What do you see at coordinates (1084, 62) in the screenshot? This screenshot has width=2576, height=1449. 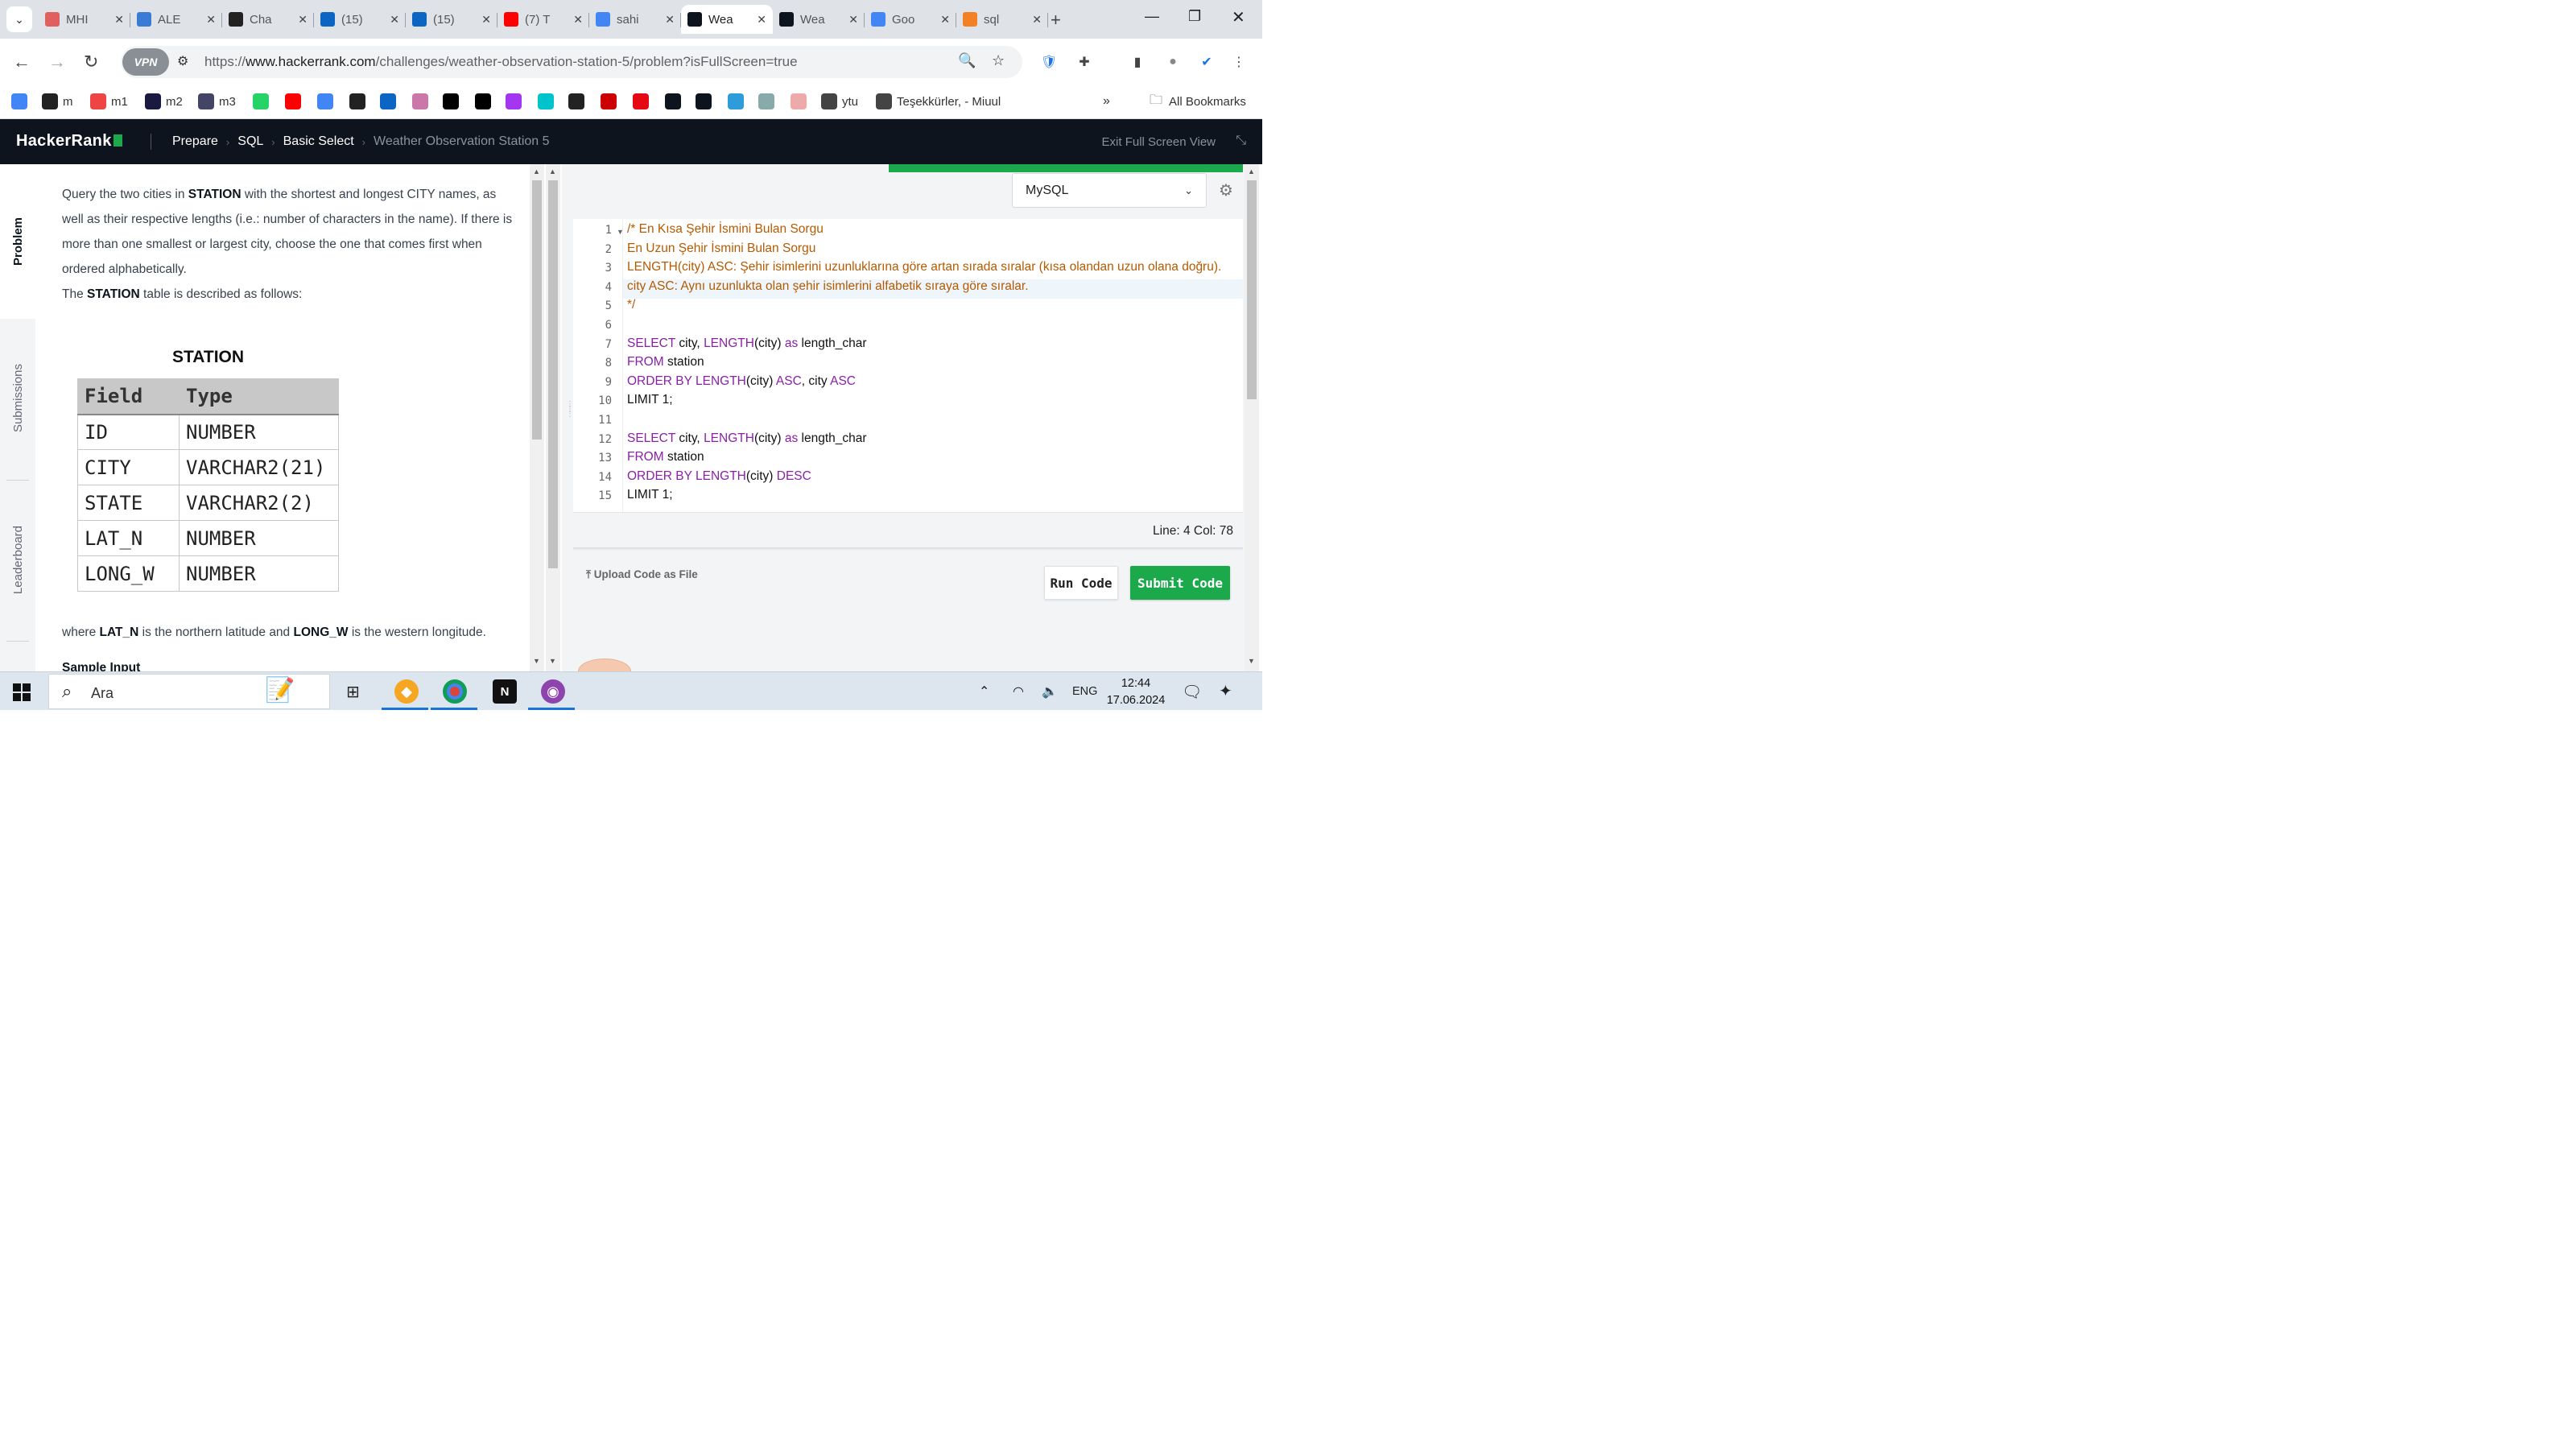 I see `extensions-icon: ✚` at bounding box center [1084, 62].